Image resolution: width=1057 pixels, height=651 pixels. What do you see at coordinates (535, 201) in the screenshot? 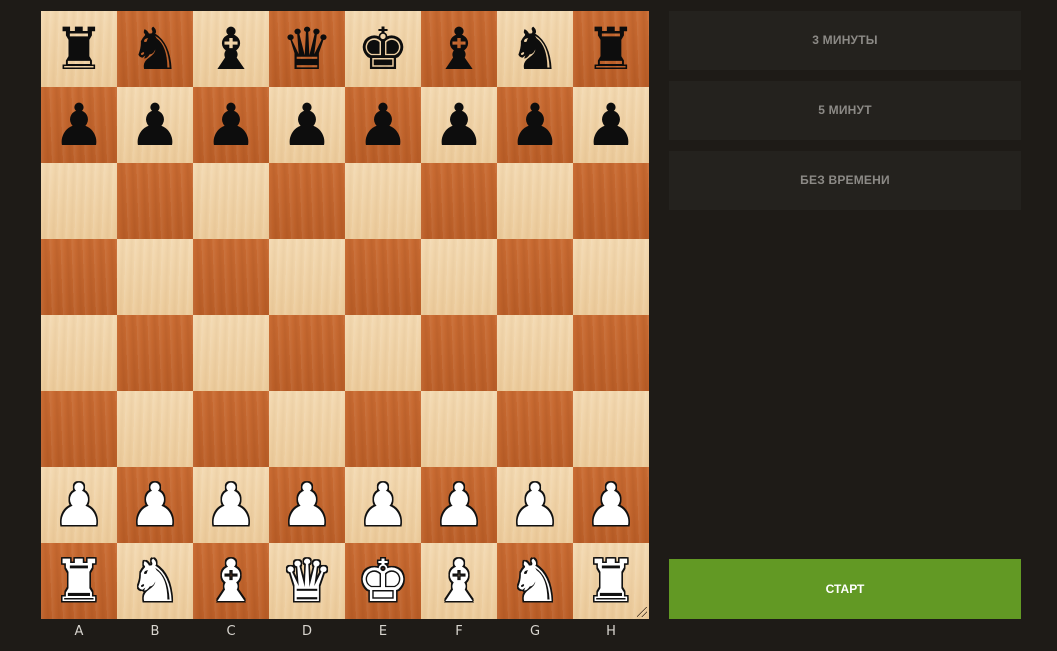
I see `square-g6` at bounding box center [535, 201].